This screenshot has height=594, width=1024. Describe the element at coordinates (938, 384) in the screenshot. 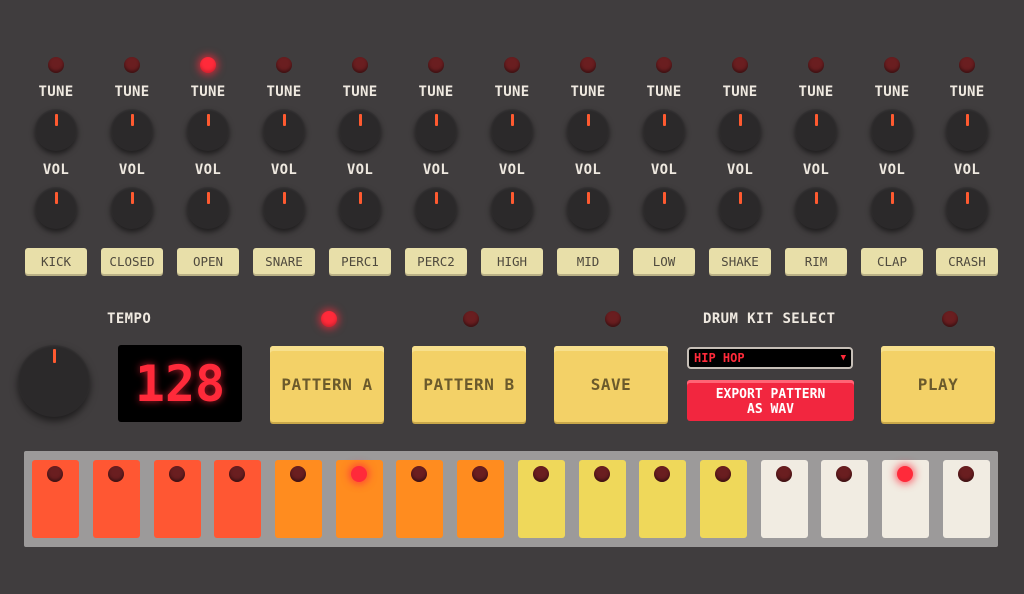

I see `play-button: PLAY` at that location.